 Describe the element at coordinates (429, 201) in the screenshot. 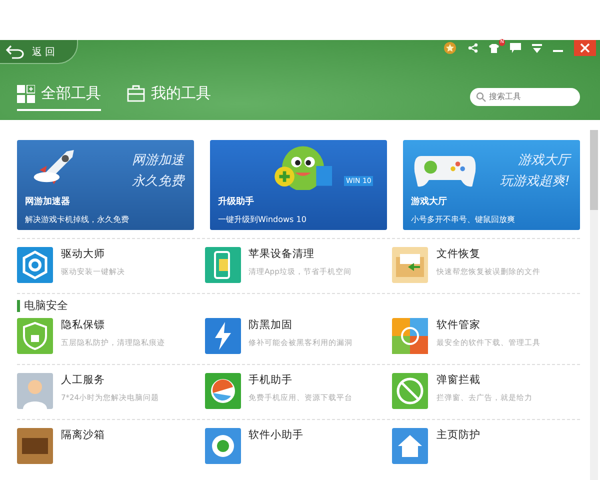

I see `banner-title: 游戏大厅` at that location.